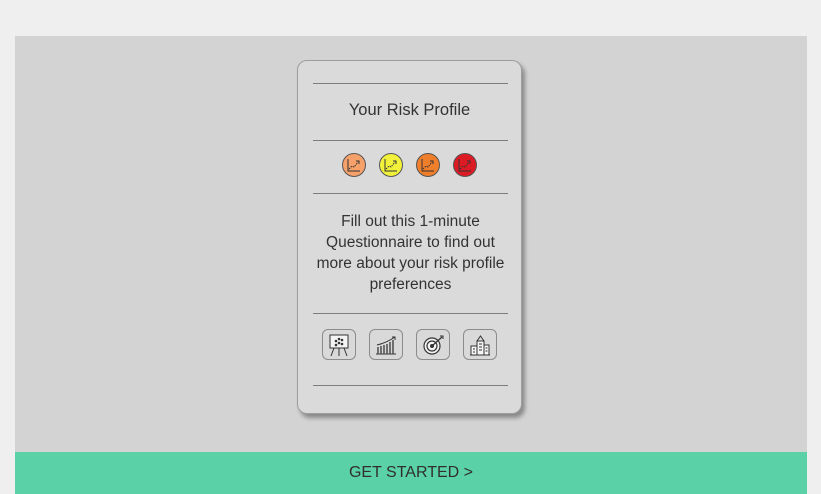 This screenshot has width=821, height=494. I want to click on card-title: Your Risk Profile, so click(409, 110).